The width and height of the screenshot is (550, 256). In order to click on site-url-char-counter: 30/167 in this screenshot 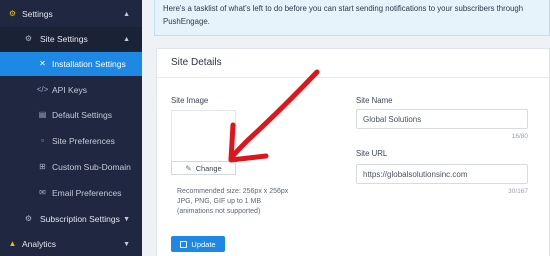, I will do `click(518, 191)`.